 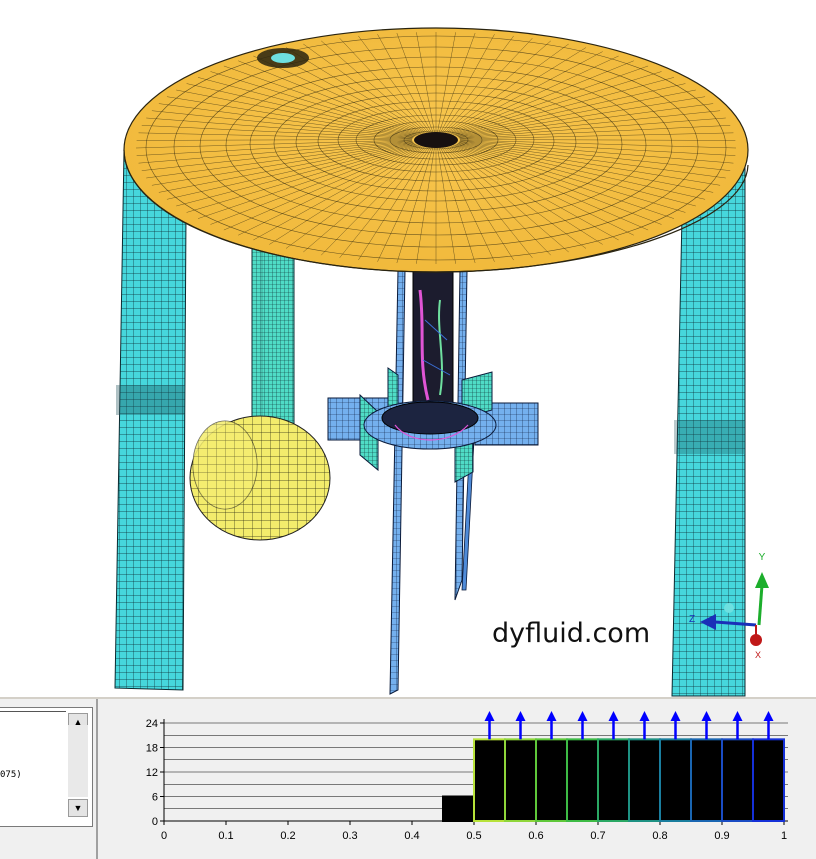 What do you see at coordinates (758, 655) in the screenshot?
I see `axis-x-label: X` at bounding box center [758, 655].